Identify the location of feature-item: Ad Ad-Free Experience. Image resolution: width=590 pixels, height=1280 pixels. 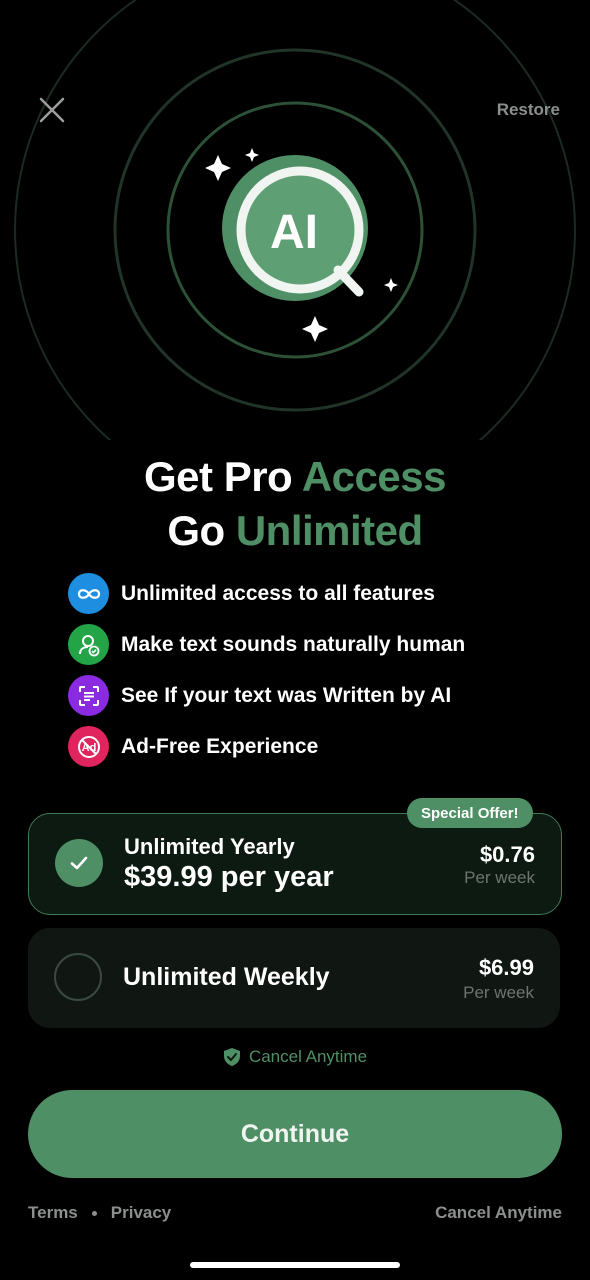
(266, 746).